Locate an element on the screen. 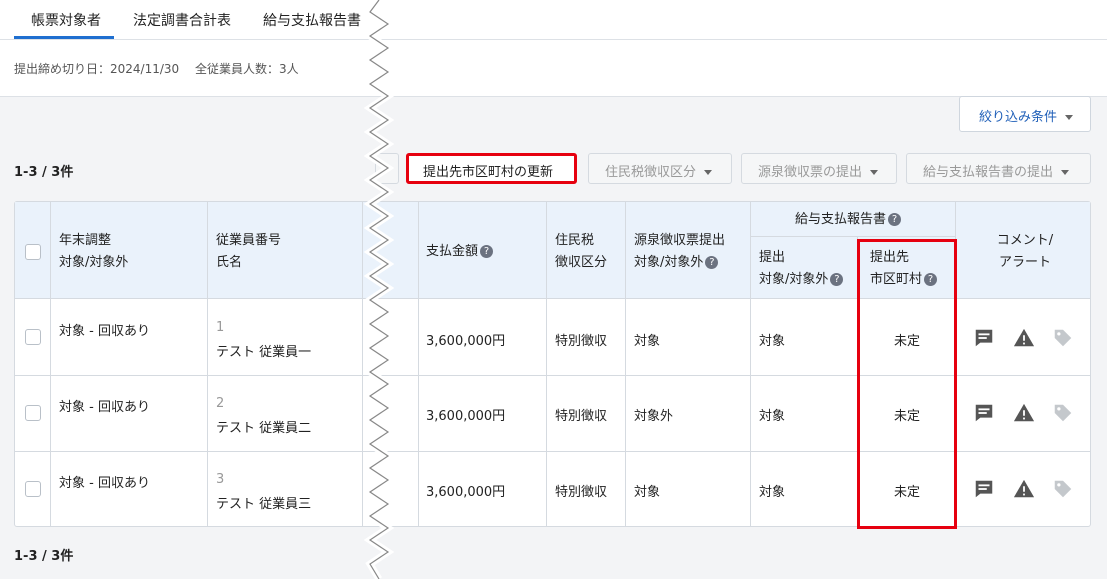 The height and width of the screenshot is (579, 1107). withholding-target: 対象外 is located at coordinates (654, 416).